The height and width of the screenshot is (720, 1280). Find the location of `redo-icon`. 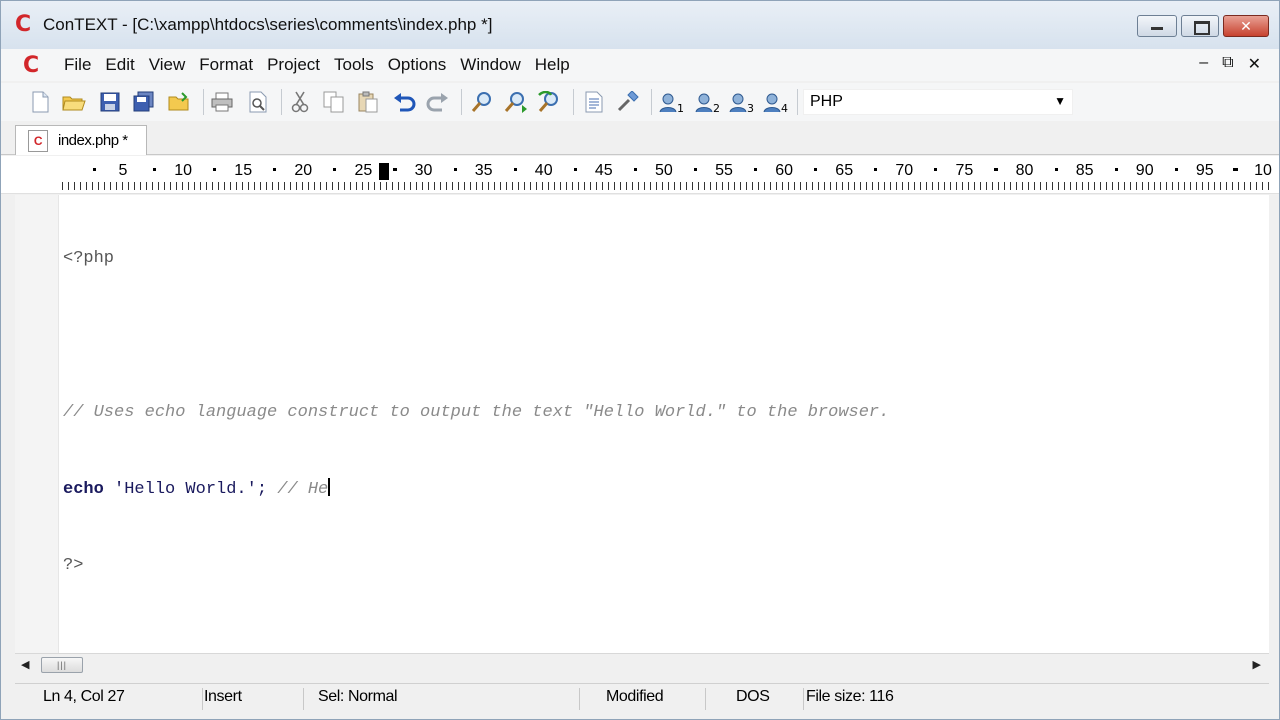

redo-icon is located at coordinates (438, 102).